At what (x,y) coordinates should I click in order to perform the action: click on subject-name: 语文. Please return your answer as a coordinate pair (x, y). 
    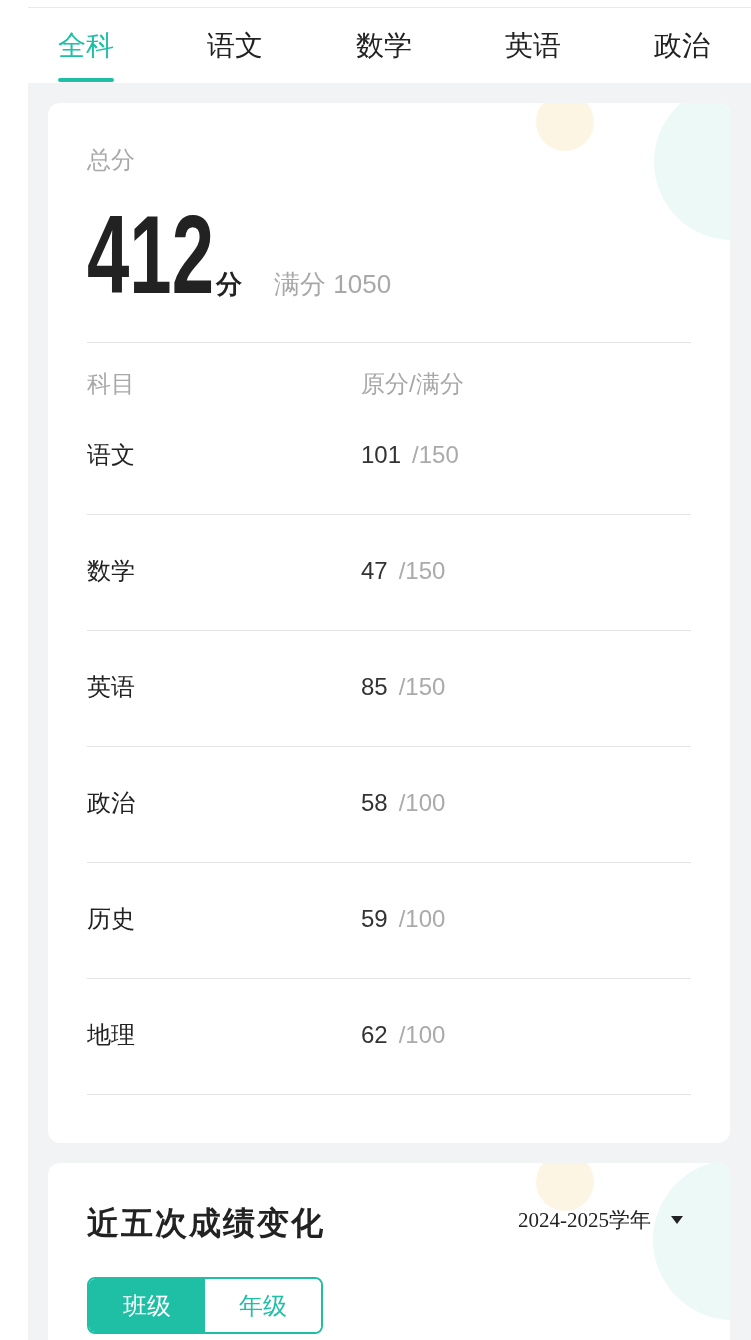
    Looking at the image, I should click on (111, 454).